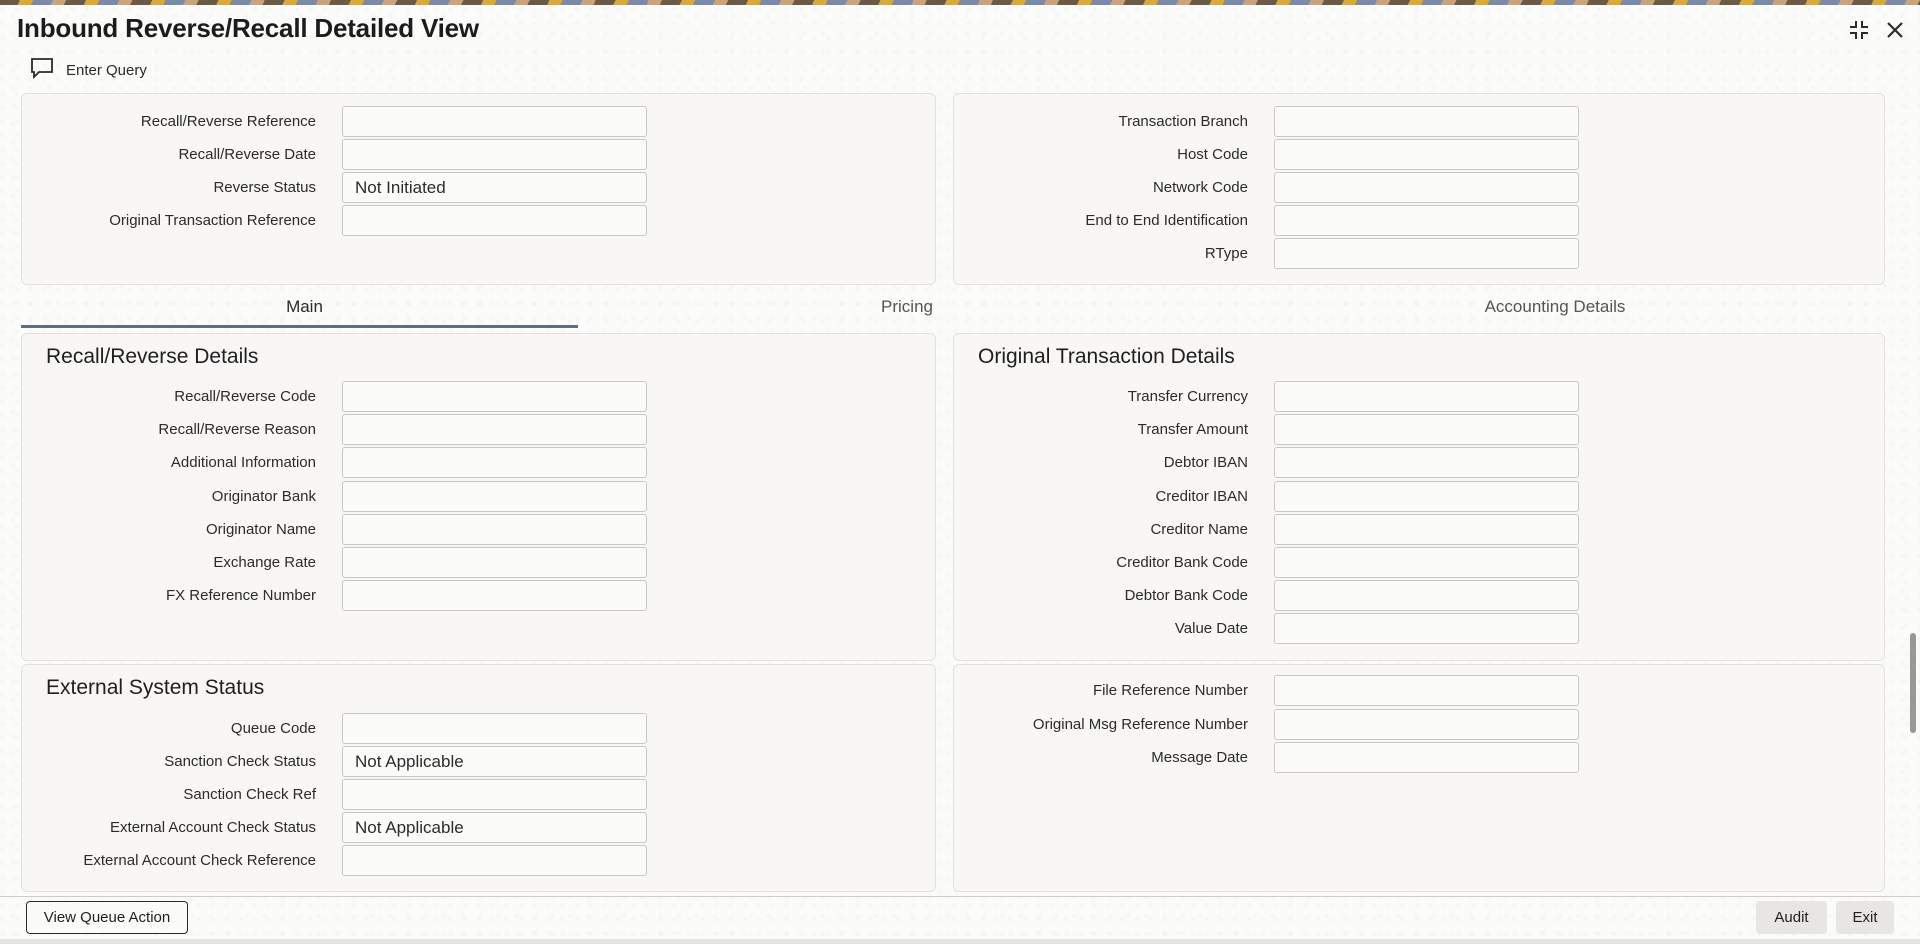  Describe the element at coordinates (960, 896) in the screenshot. I see `footer-divider` at that location.